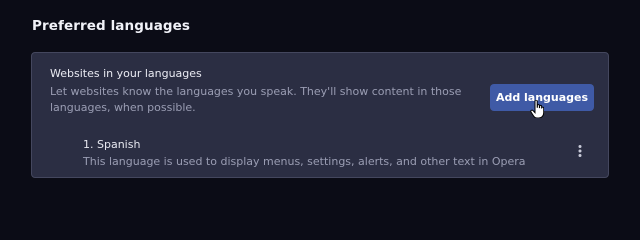 This screenshot has height=240, width=640. I want to click on hand-pointer-cursor, so click(537, 109).